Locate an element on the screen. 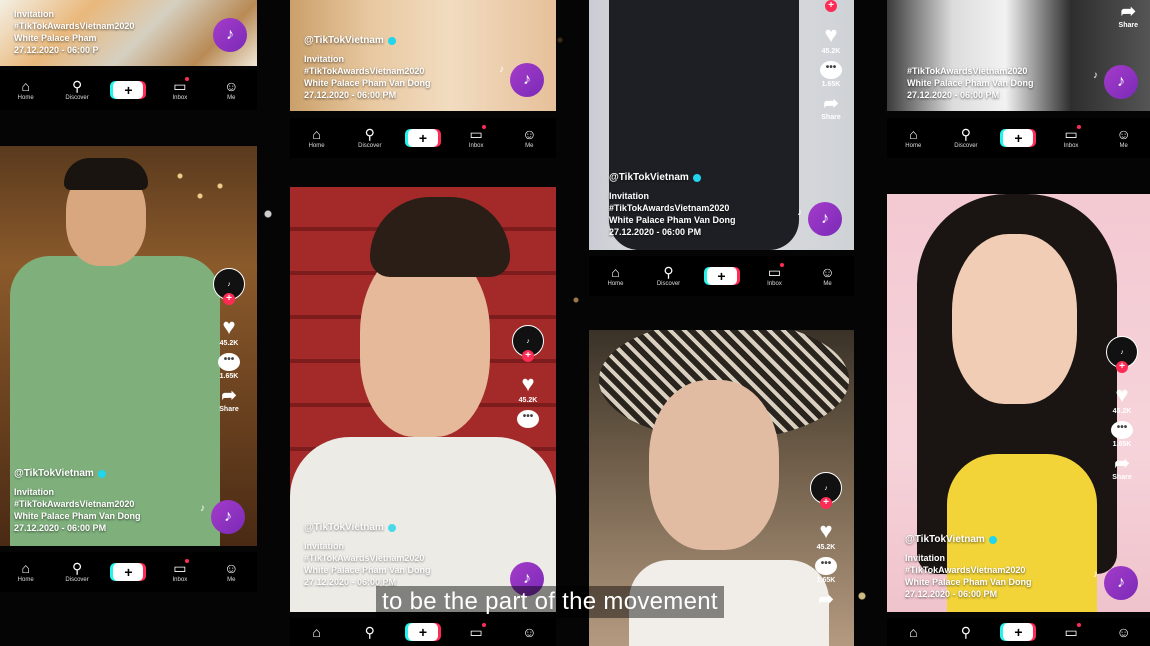 The height and width of the screenshot is (646, 1150). nav-label: Me is located at coordinates (231, 98).